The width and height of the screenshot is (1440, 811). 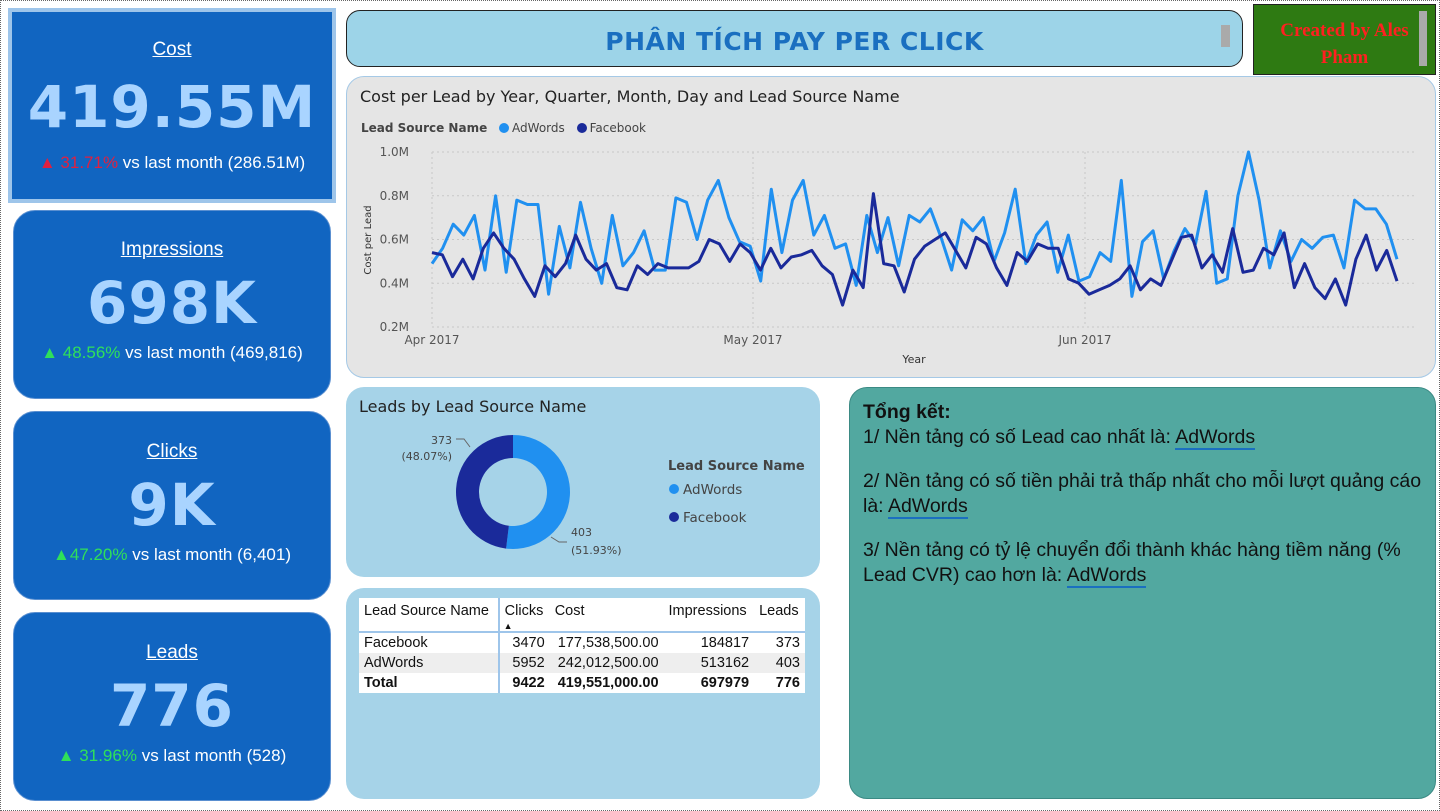 What do you see at coordinates (172, 652) in the screenshot?
I see `kpi-title: Leads` at bounding box center [172, 652].